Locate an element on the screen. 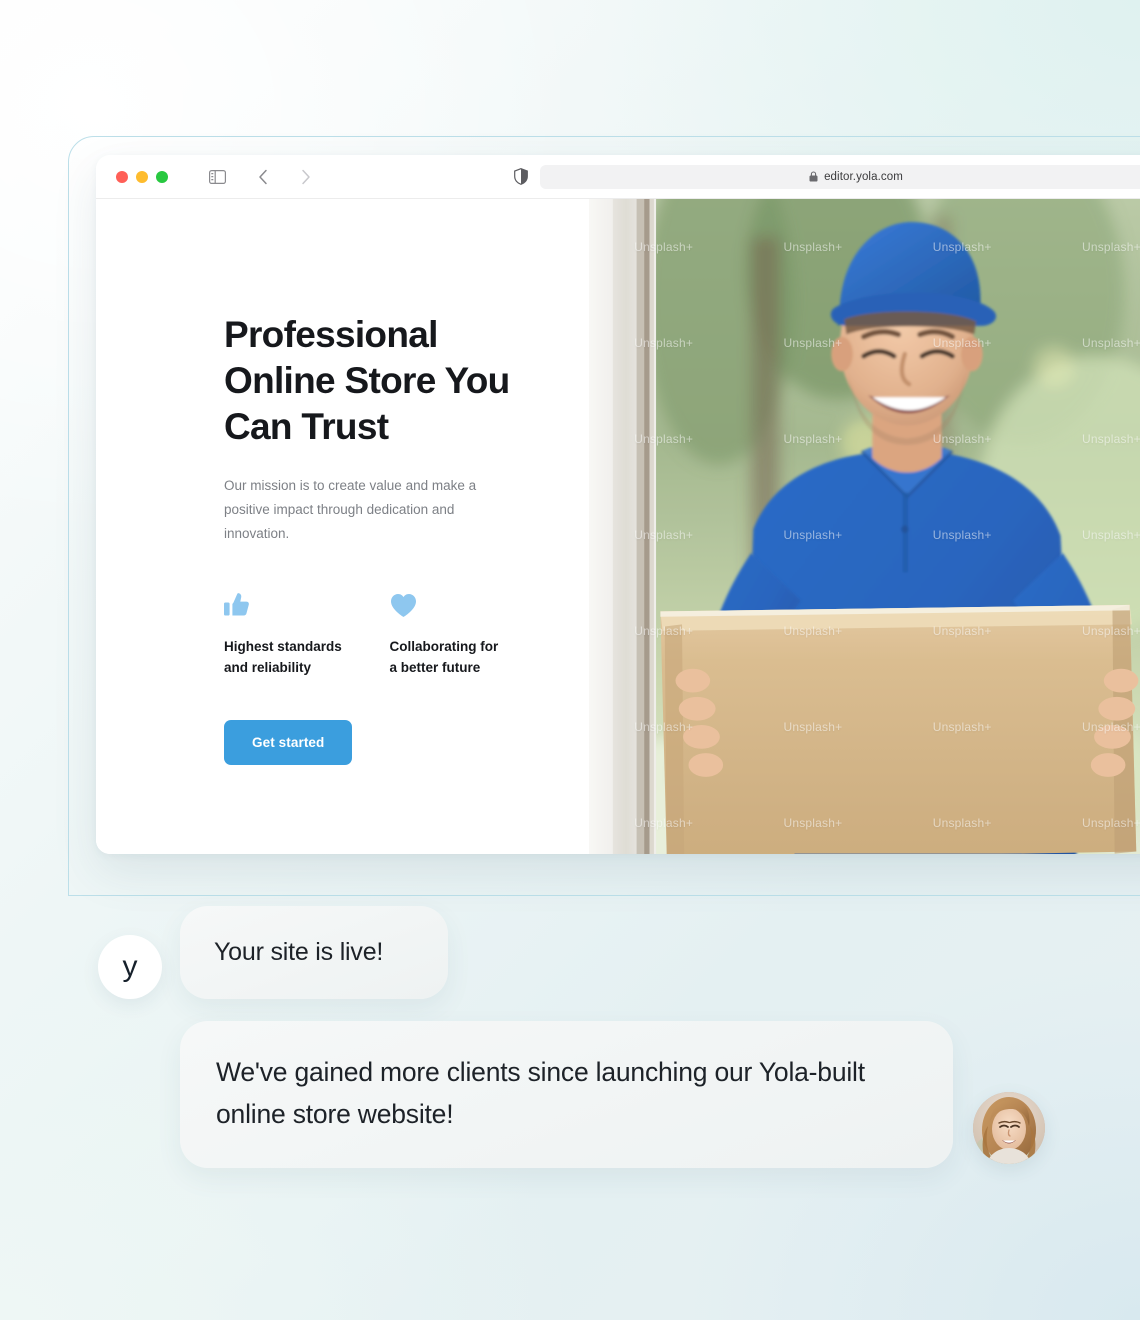 The width and height of the screenshot is (1140, 1320). feature-item: Highest standards and reliability is located at coordinates (296, 634).